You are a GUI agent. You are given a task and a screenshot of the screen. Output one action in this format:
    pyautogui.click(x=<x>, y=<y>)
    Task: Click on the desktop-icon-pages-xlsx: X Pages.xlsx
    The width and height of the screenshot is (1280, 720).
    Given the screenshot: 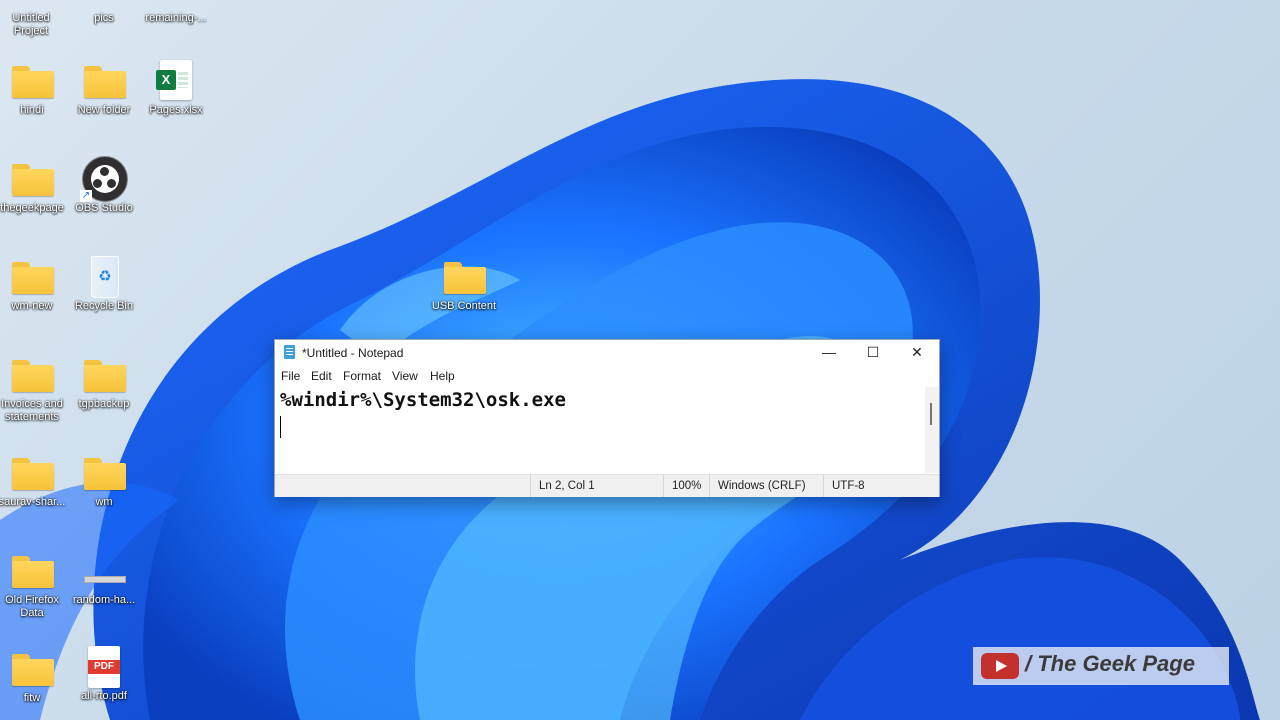 What is the action you would take?
    pyautogui.click(x=176, y=88)
    